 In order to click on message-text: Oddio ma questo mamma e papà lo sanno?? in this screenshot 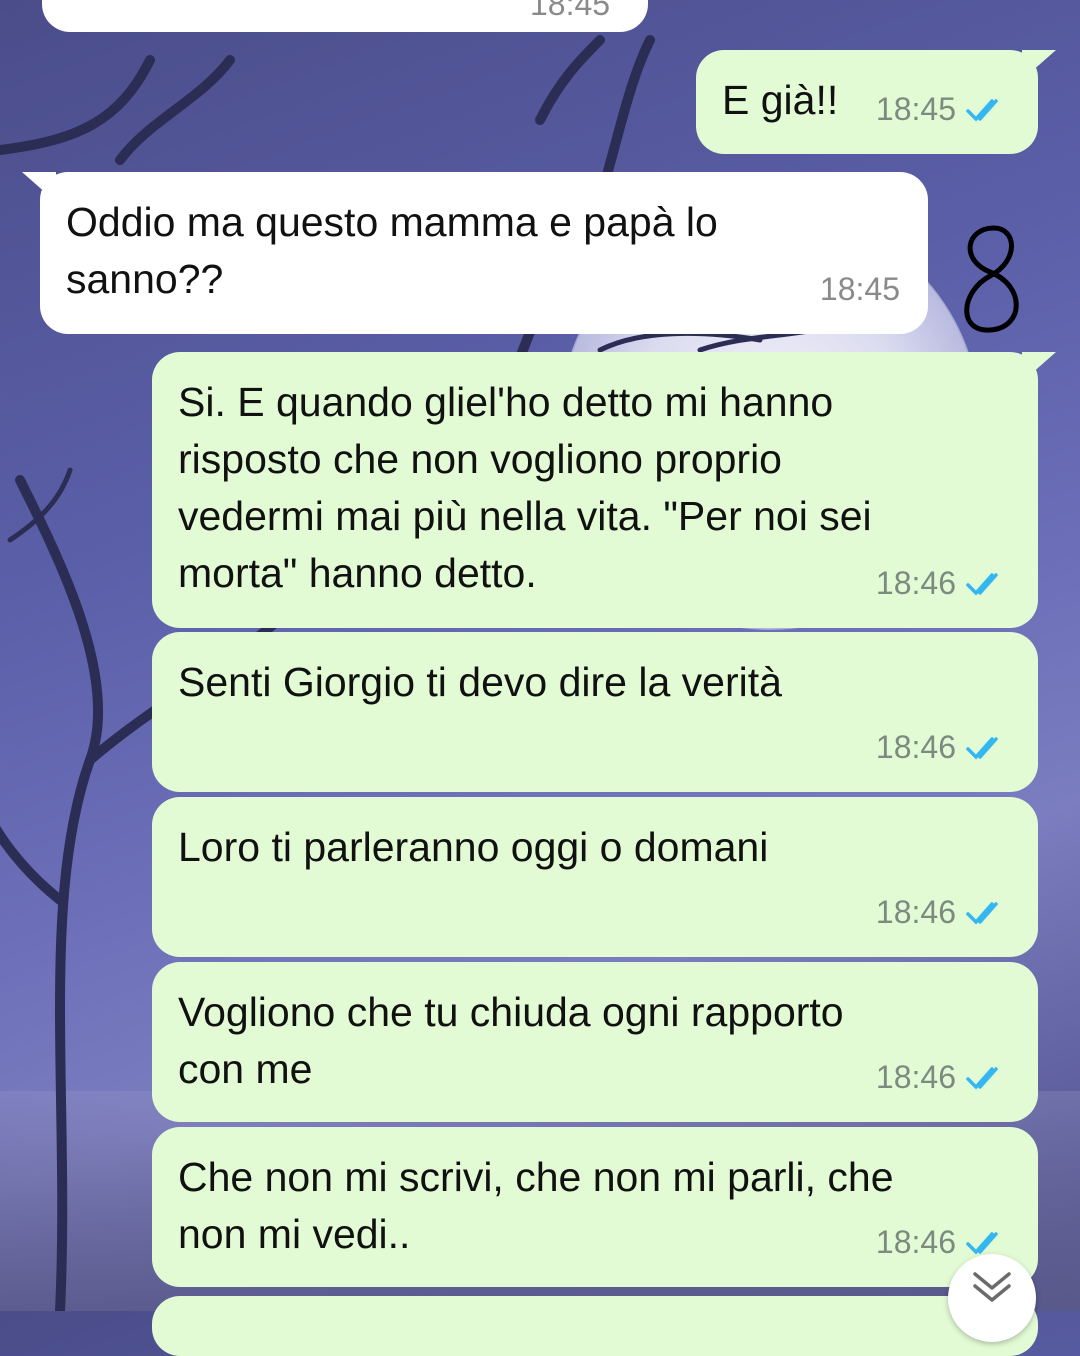, I will do `click(398, 250)`.